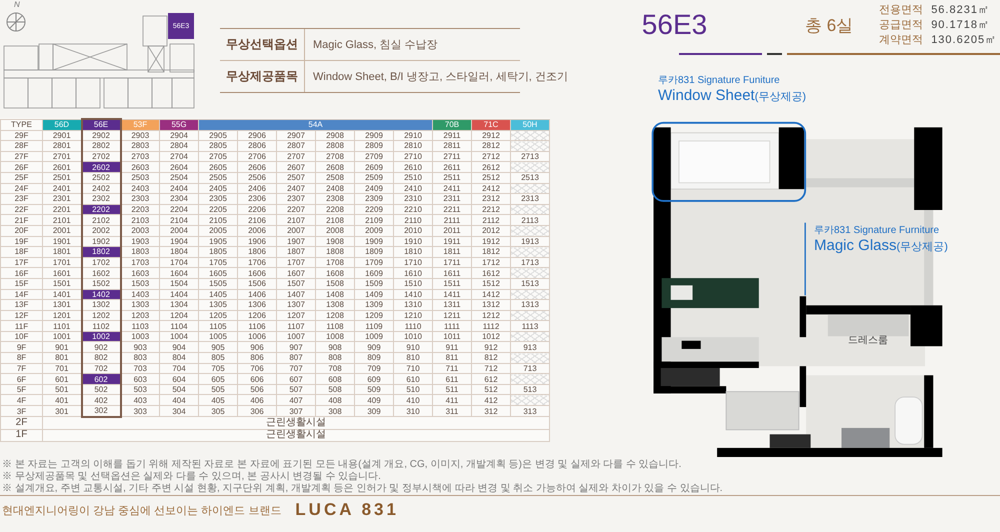 The width and height of the screenshot is (1000, 532). I want to click on unit-cell: 402, so click(101, 400).